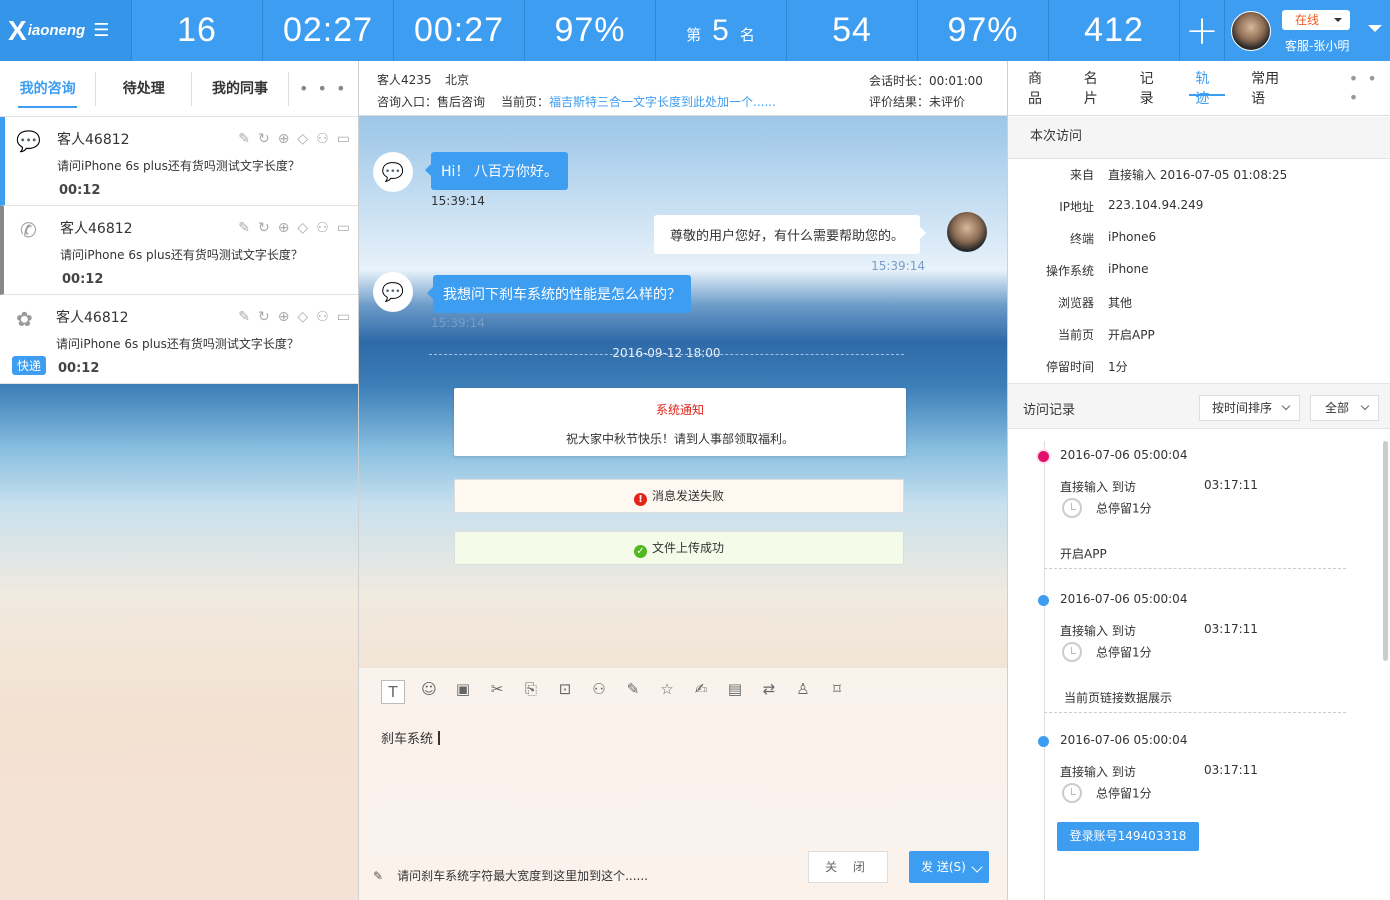  I want to click on image-icon: ▣, so click(463, 692).